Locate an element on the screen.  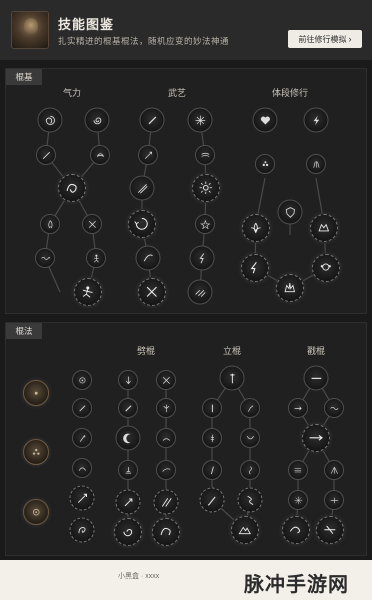
monkey-icon is located at coordinates (326, 267).